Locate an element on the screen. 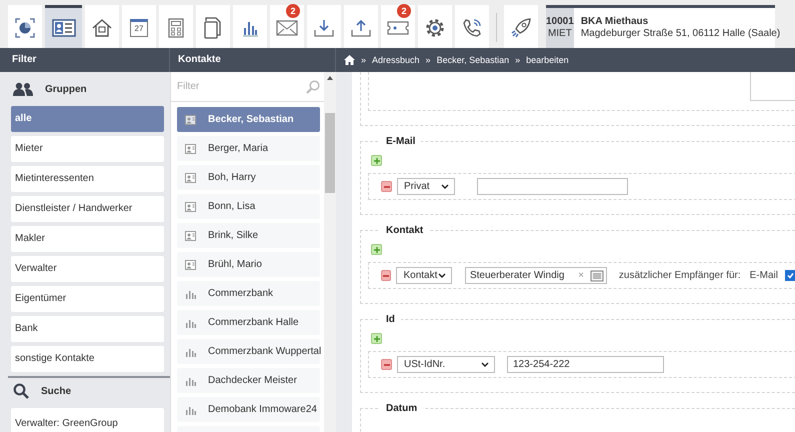  gear-tool is located at coordinates (435, 26).